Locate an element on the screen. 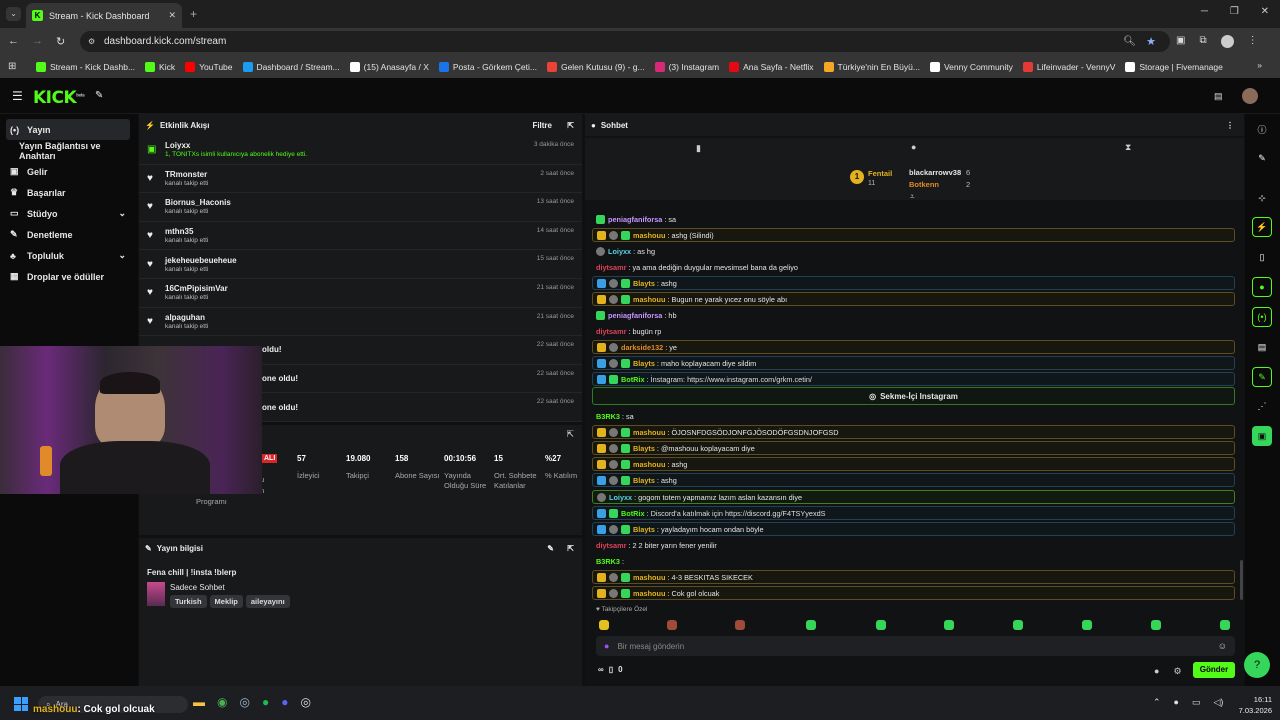  clock: 16:11 7.03.2026 is located at coordinates (1250, 705).